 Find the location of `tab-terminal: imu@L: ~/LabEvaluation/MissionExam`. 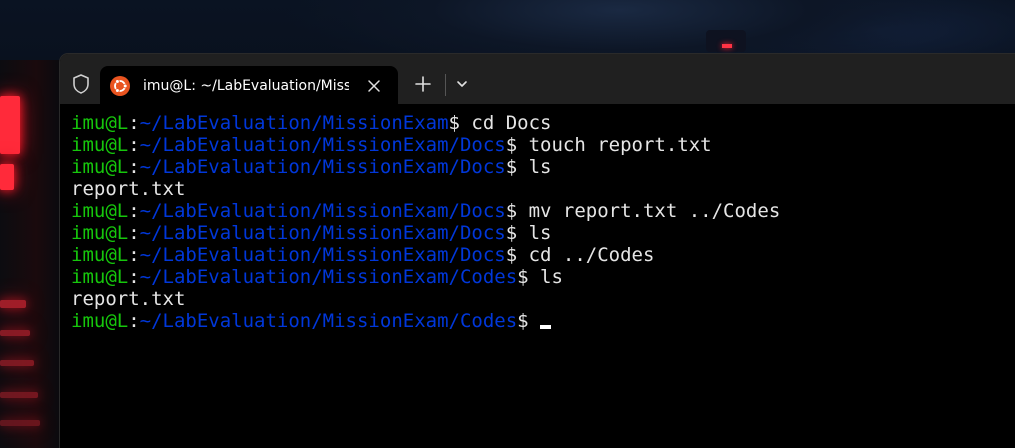

tab-terminal: imu@L: ~/LabEvaluation/MissionExam is located at coordinates (249, 85).